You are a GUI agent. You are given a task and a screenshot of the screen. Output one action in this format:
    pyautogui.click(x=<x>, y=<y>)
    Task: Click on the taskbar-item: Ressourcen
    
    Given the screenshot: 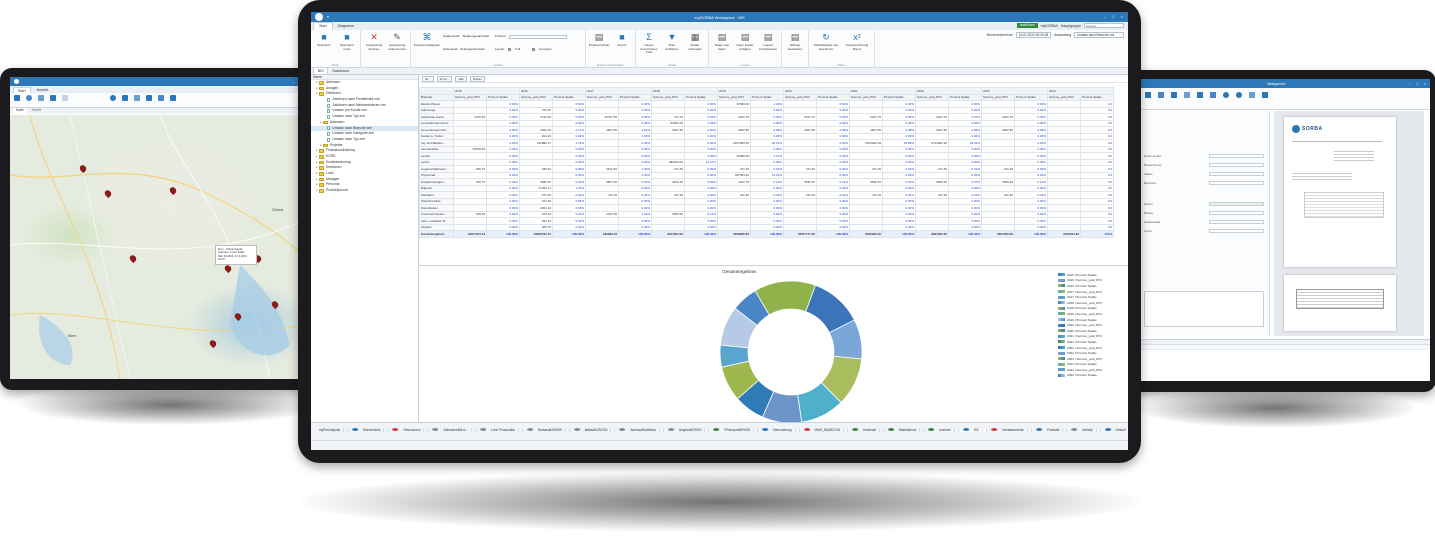 What is the action you would take?
    pyautogui.click(x=409, y=429)
    